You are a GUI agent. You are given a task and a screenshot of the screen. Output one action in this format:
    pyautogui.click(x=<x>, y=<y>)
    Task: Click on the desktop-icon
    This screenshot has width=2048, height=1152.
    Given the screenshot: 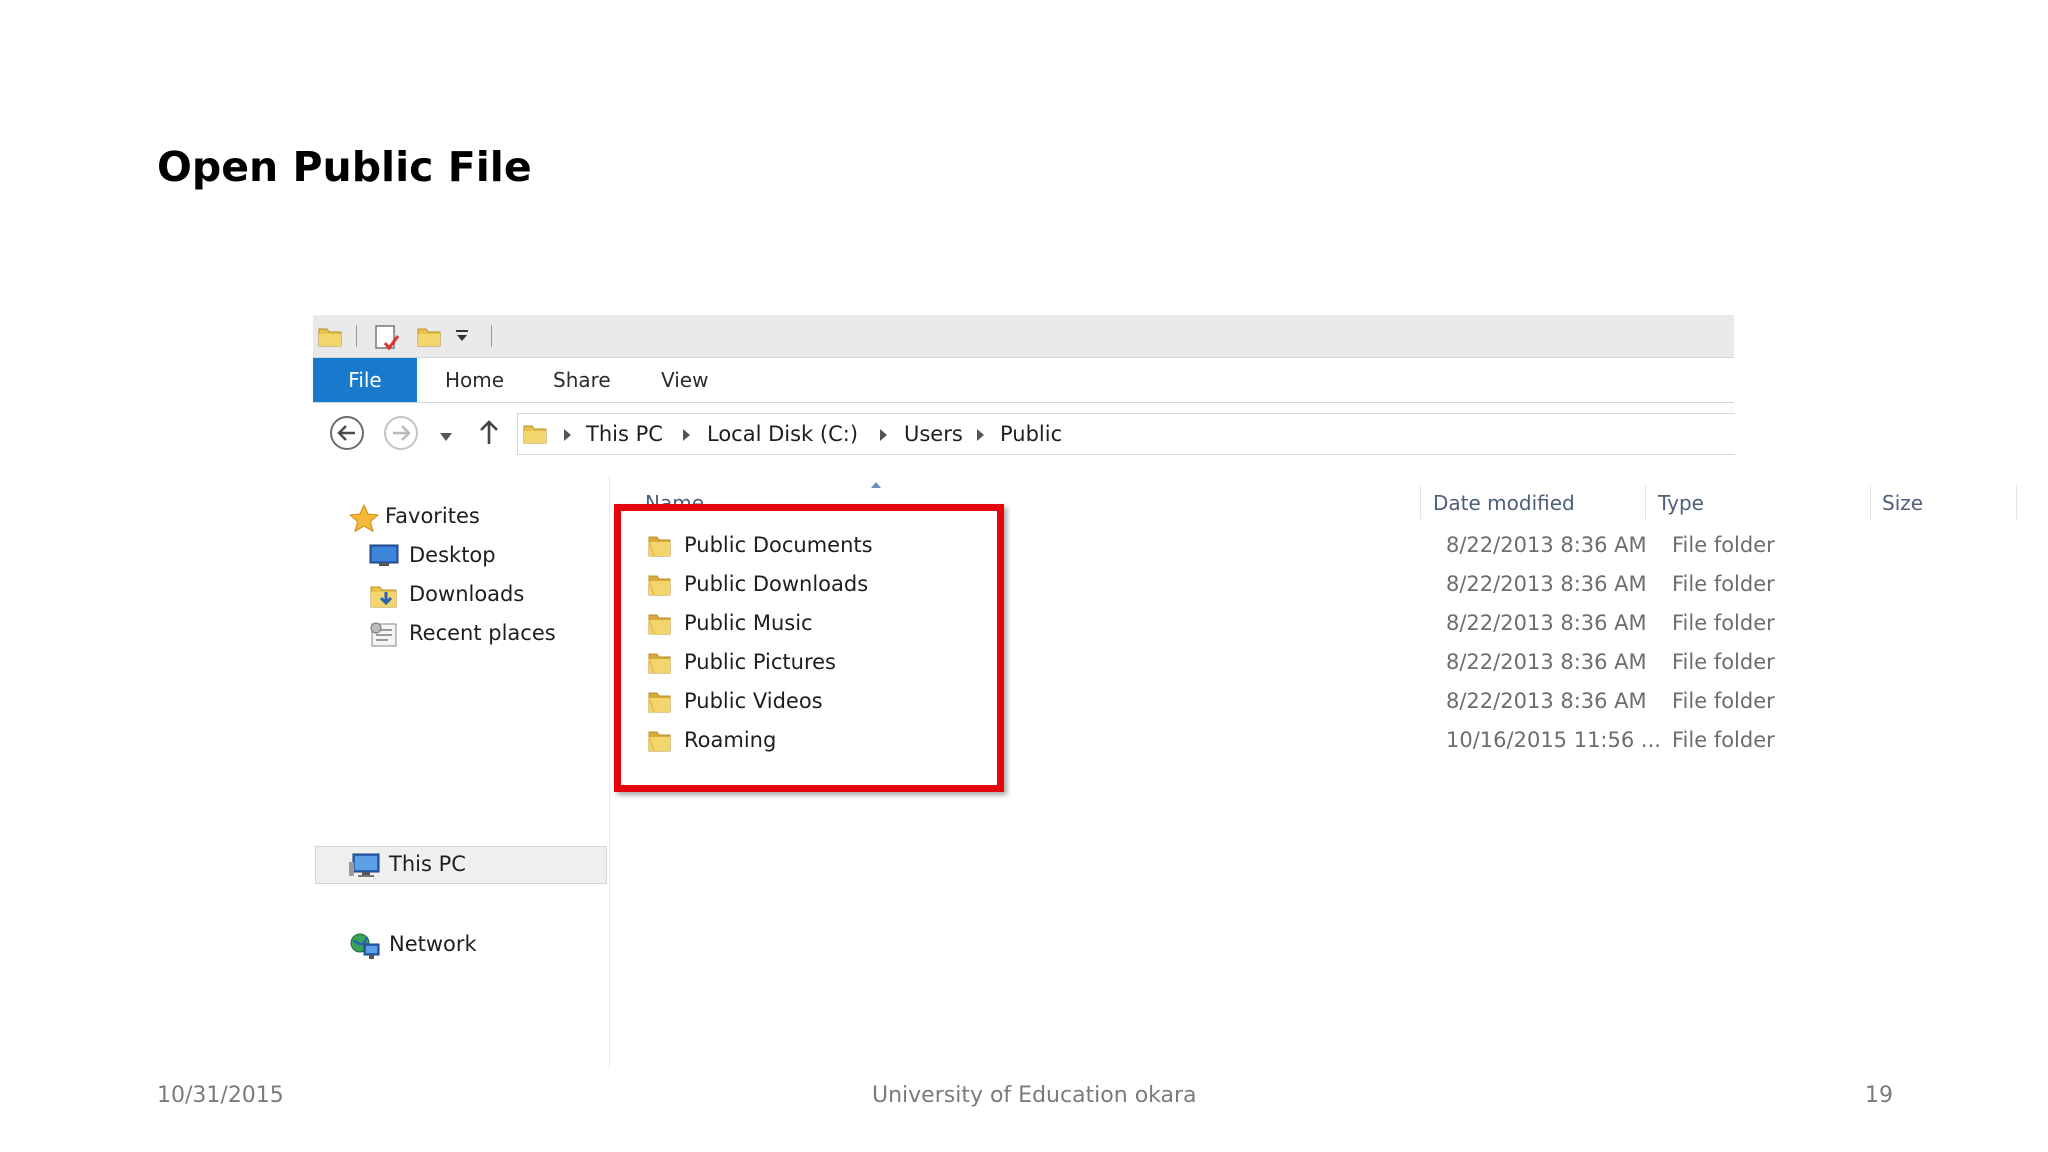 What is the action you would take?
    pyautogui.click(x=384, y=560)
    